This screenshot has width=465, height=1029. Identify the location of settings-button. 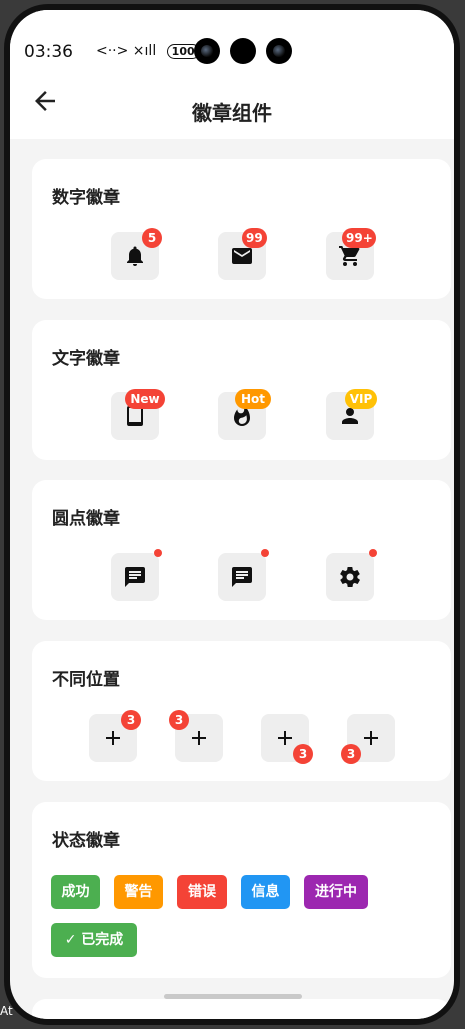
(350, 577).